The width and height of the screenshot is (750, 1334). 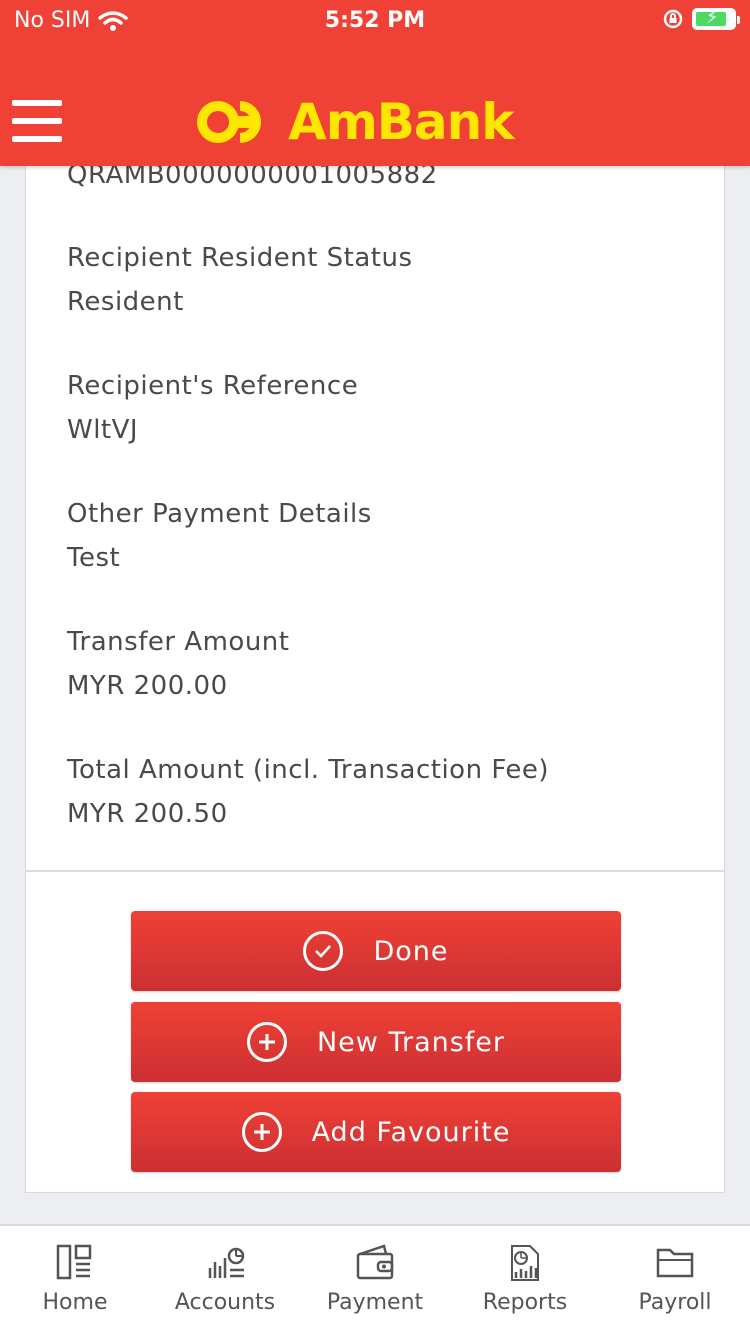 I want to click on menu-button, so click(x=37, y=121).